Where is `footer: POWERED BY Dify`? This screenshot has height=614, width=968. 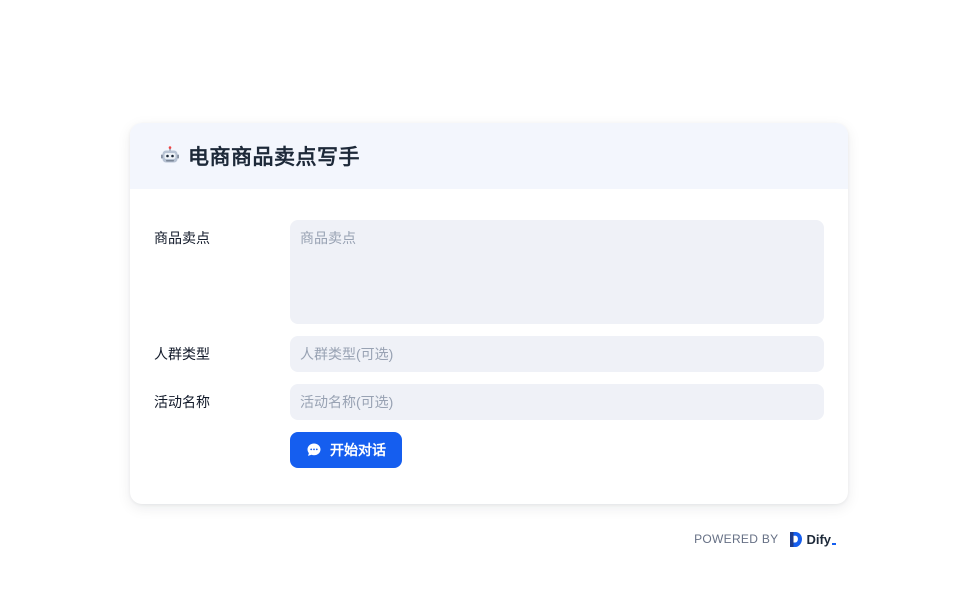 footer: POWERED BY Dify is located at coordinates (765, 539).